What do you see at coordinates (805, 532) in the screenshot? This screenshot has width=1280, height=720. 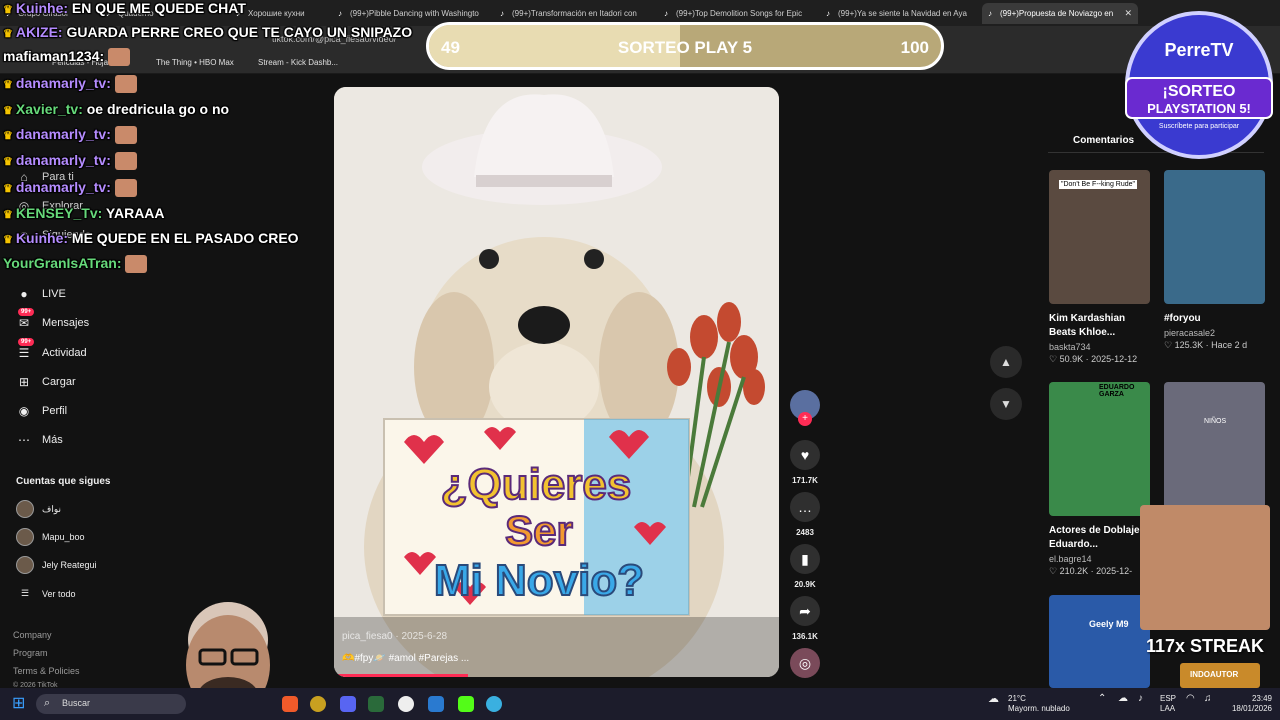 I see `comment-count: 2483` at bounding box center [805, 532].